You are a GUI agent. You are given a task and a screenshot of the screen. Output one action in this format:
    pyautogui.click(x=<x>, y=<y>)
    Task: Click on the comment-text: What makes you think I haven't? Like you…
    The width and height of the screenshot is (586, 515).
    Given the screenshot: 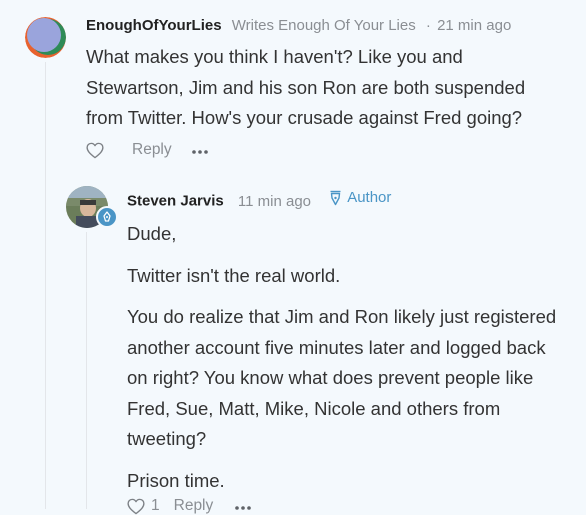 What is the action you would take?
    pyautogui.click(x=306, y=87)
    